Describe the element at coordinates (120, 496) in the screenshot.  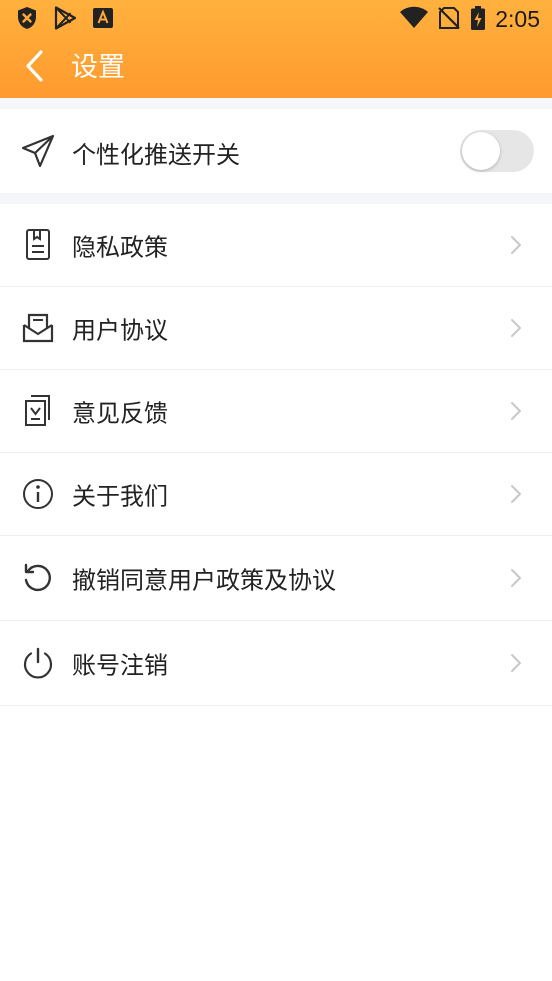
I see `menu-item-label: 关于我们` at that location.